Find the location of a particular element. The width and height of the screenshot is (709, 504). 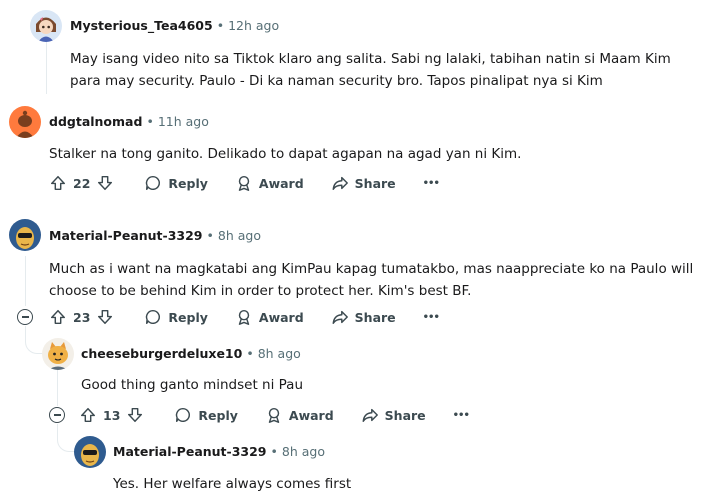

vote-count: 13 is located at coordinates (112, 415).